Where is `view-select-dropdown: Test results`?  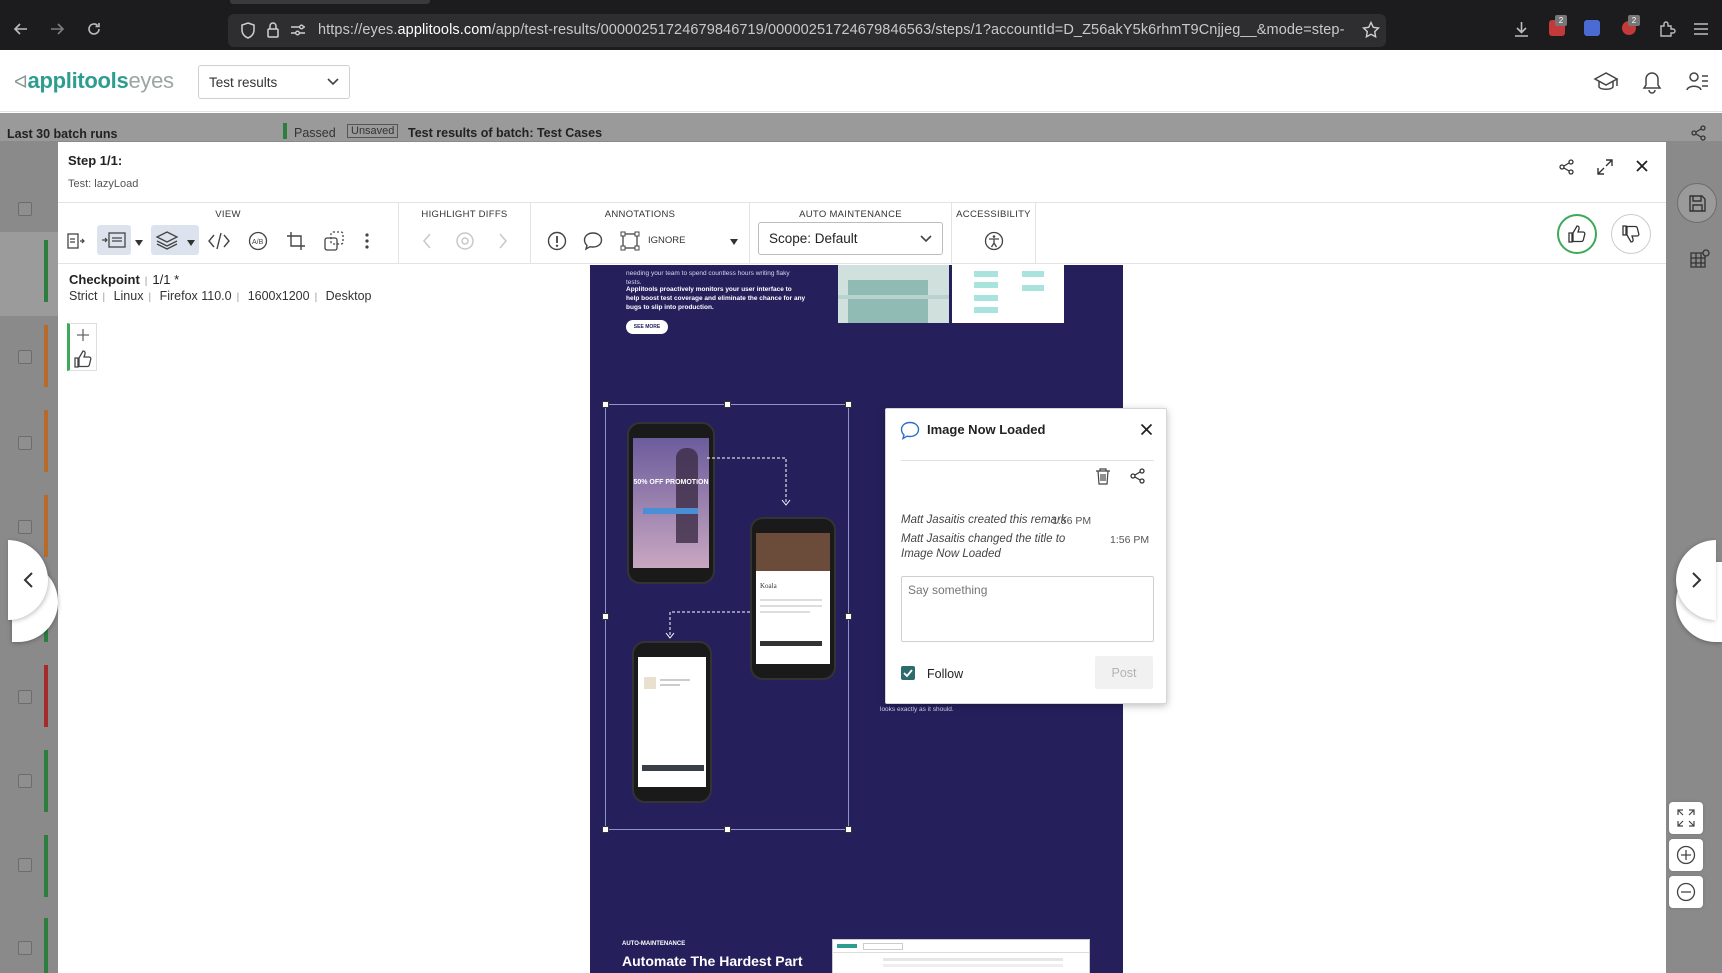
view-select-dropdown: Test results is located at coordinates (274, 82).